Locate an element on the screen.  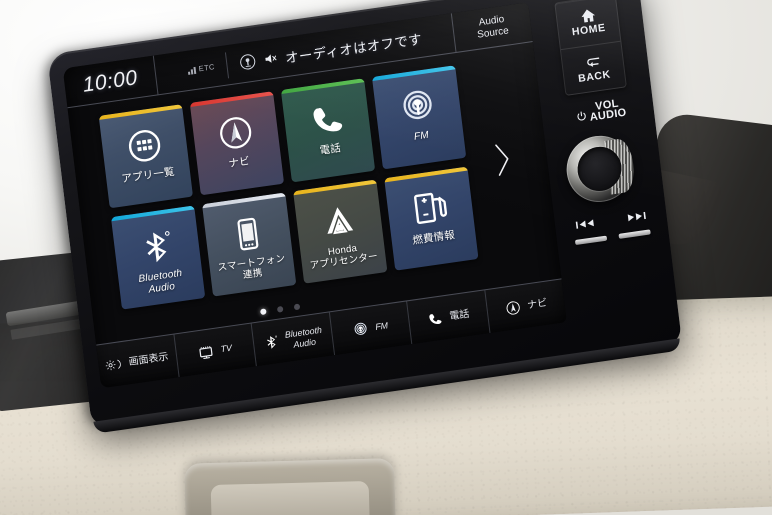
shortcut-label: FM is located at coordinates (381, 326).